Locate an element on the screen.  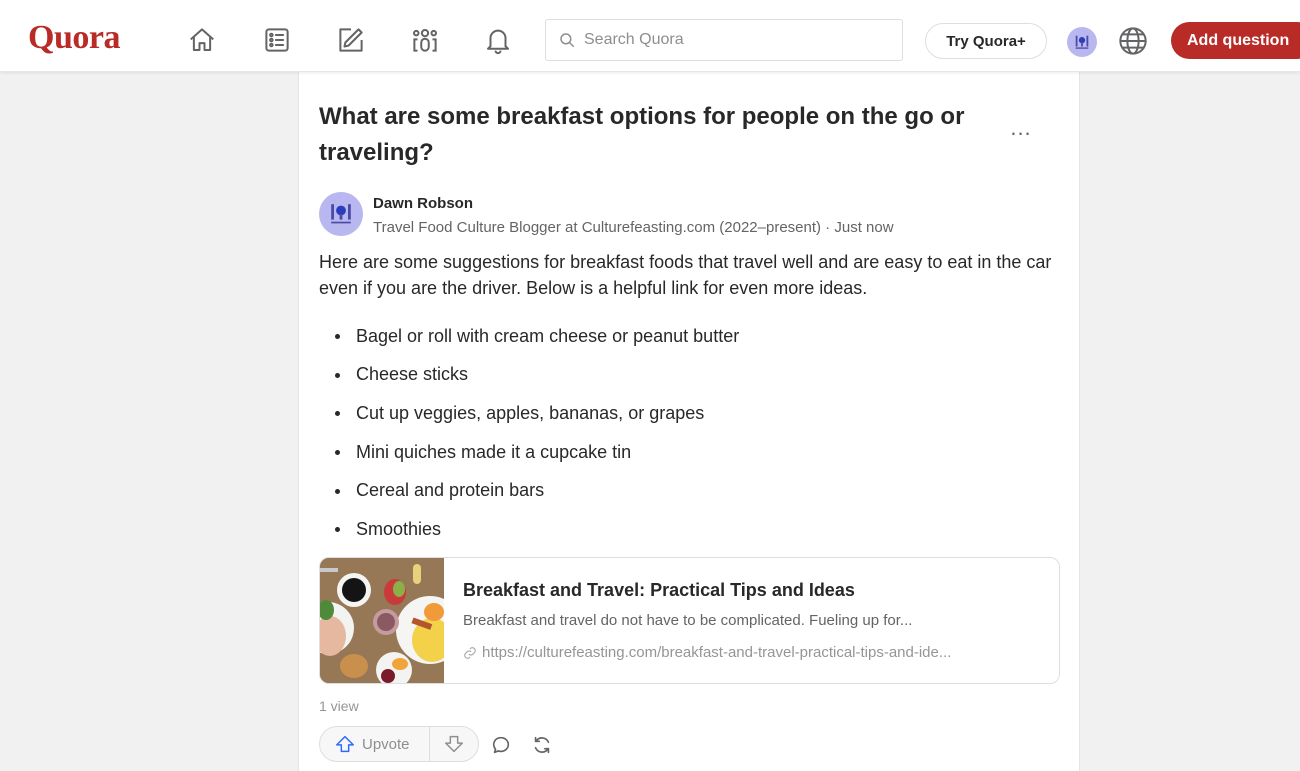
search-icon is located at coordinates (567, 40).